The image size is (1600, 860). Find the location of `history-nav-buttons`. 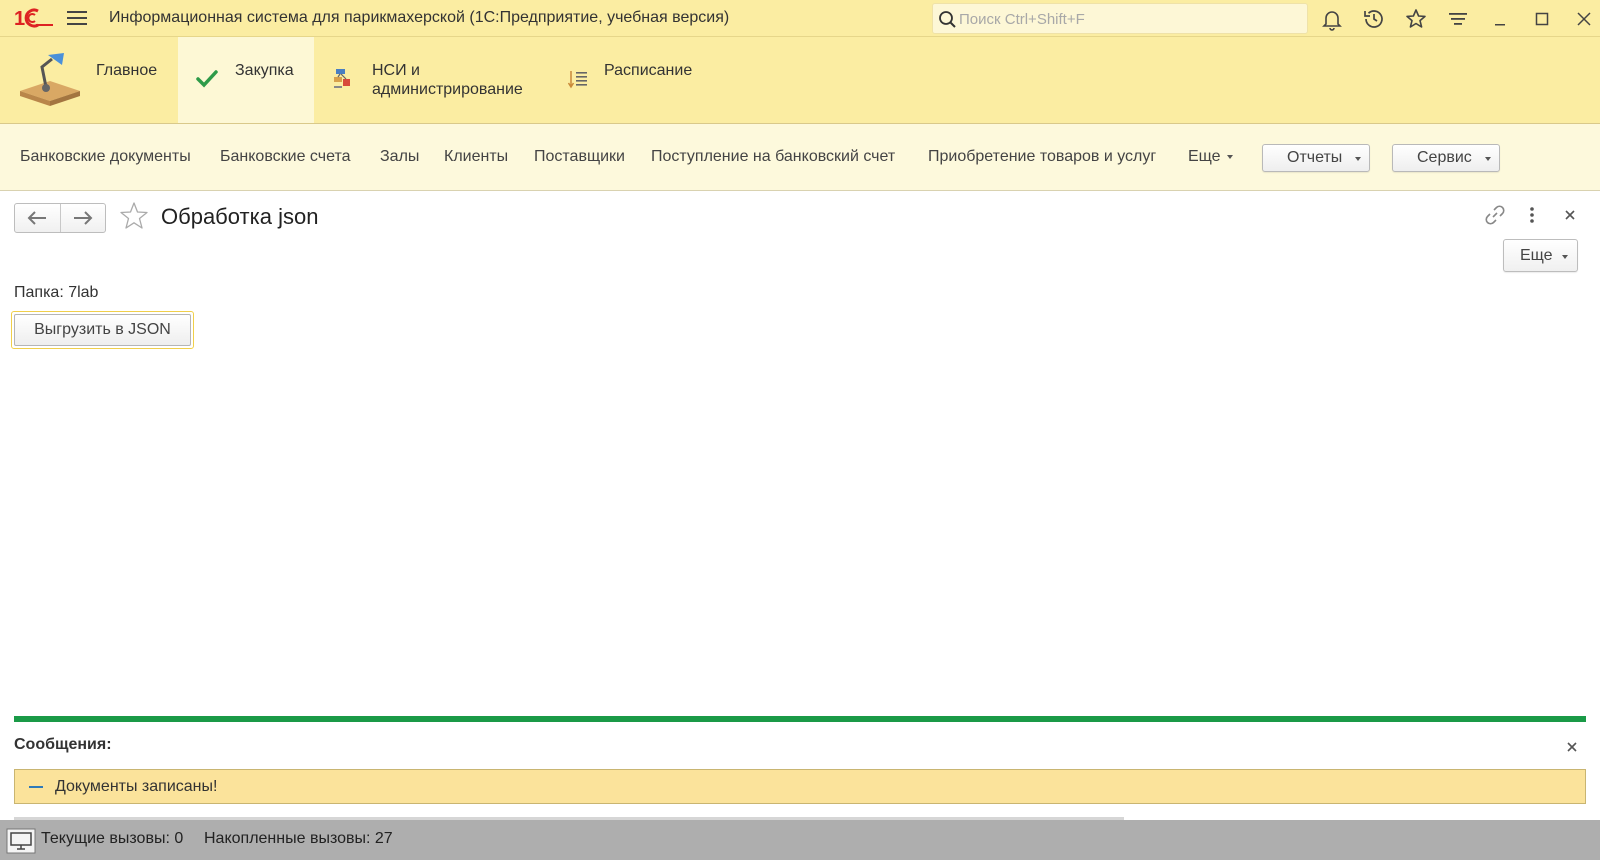

history-nav-buttons is located at coordinates (60, 218).